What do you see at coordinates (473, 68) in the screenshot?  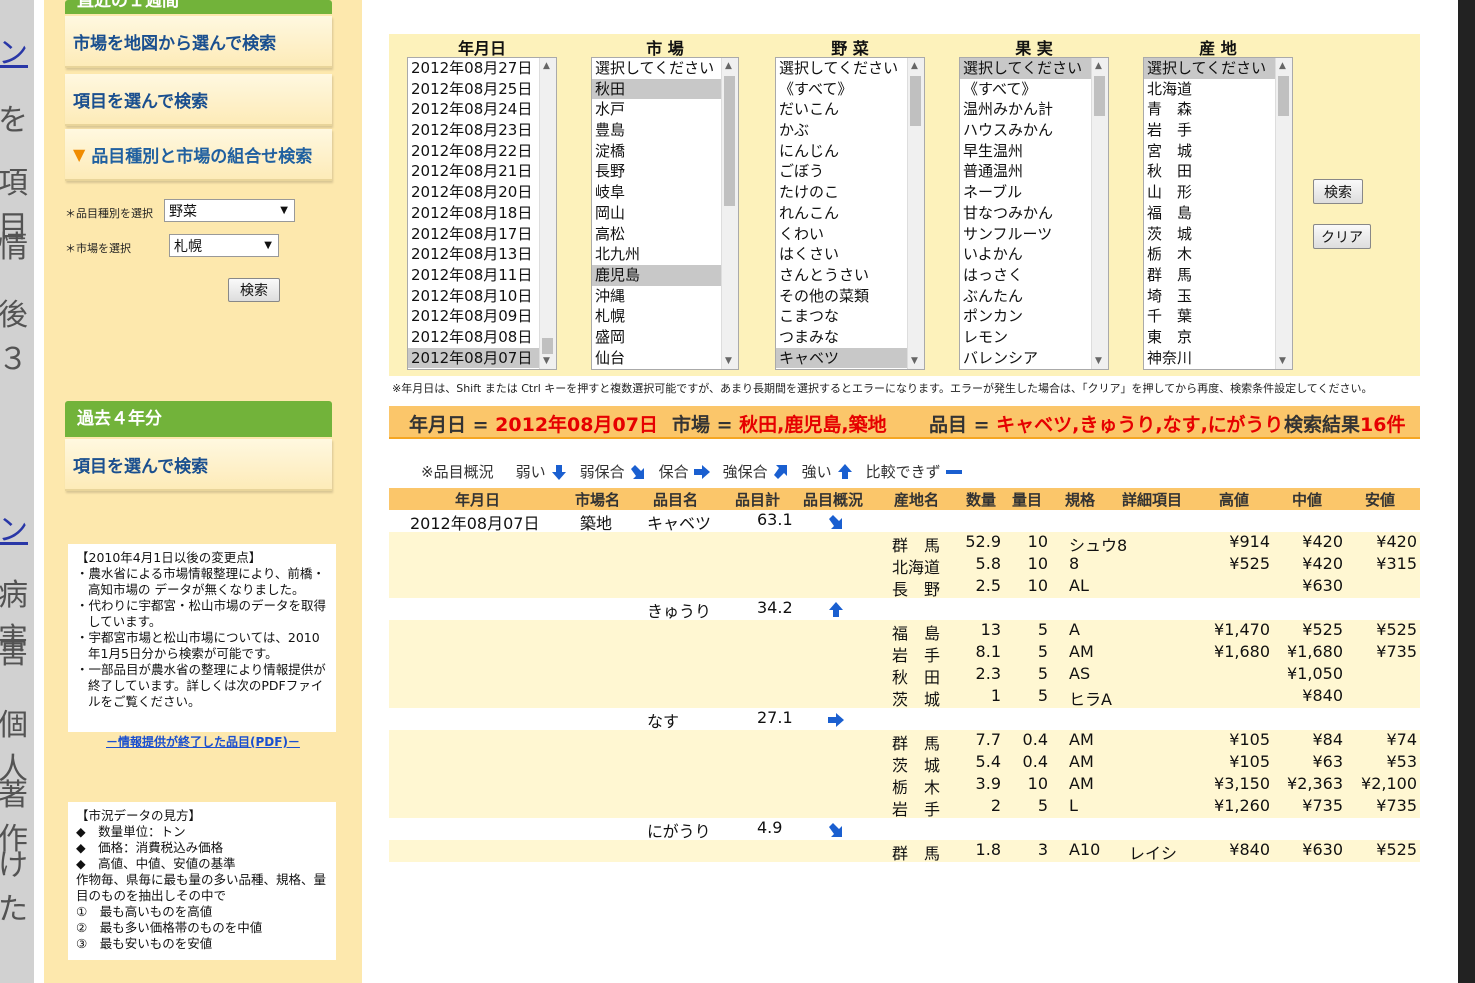 I see `listbox-option: 2012年08月27日` at bounding box center [473, 68].